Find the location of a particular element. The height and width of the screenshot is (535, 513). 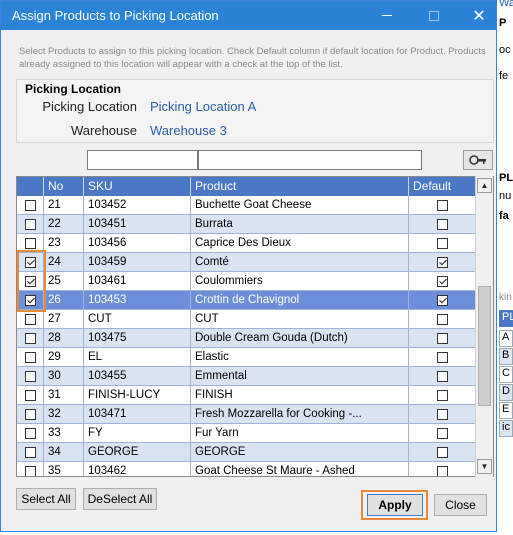

maximize-icon is located at coordinates (434, 15).